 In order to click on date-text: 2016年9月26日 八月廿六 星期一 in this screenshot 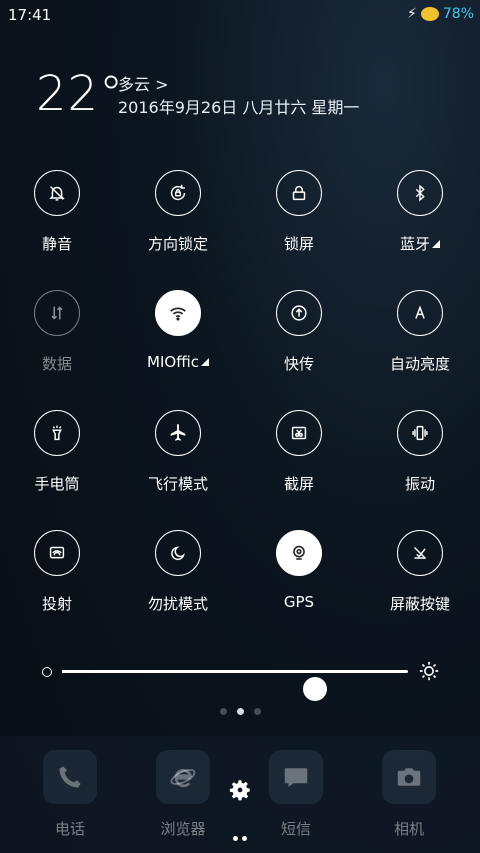, I will do `click(239, 107)`.